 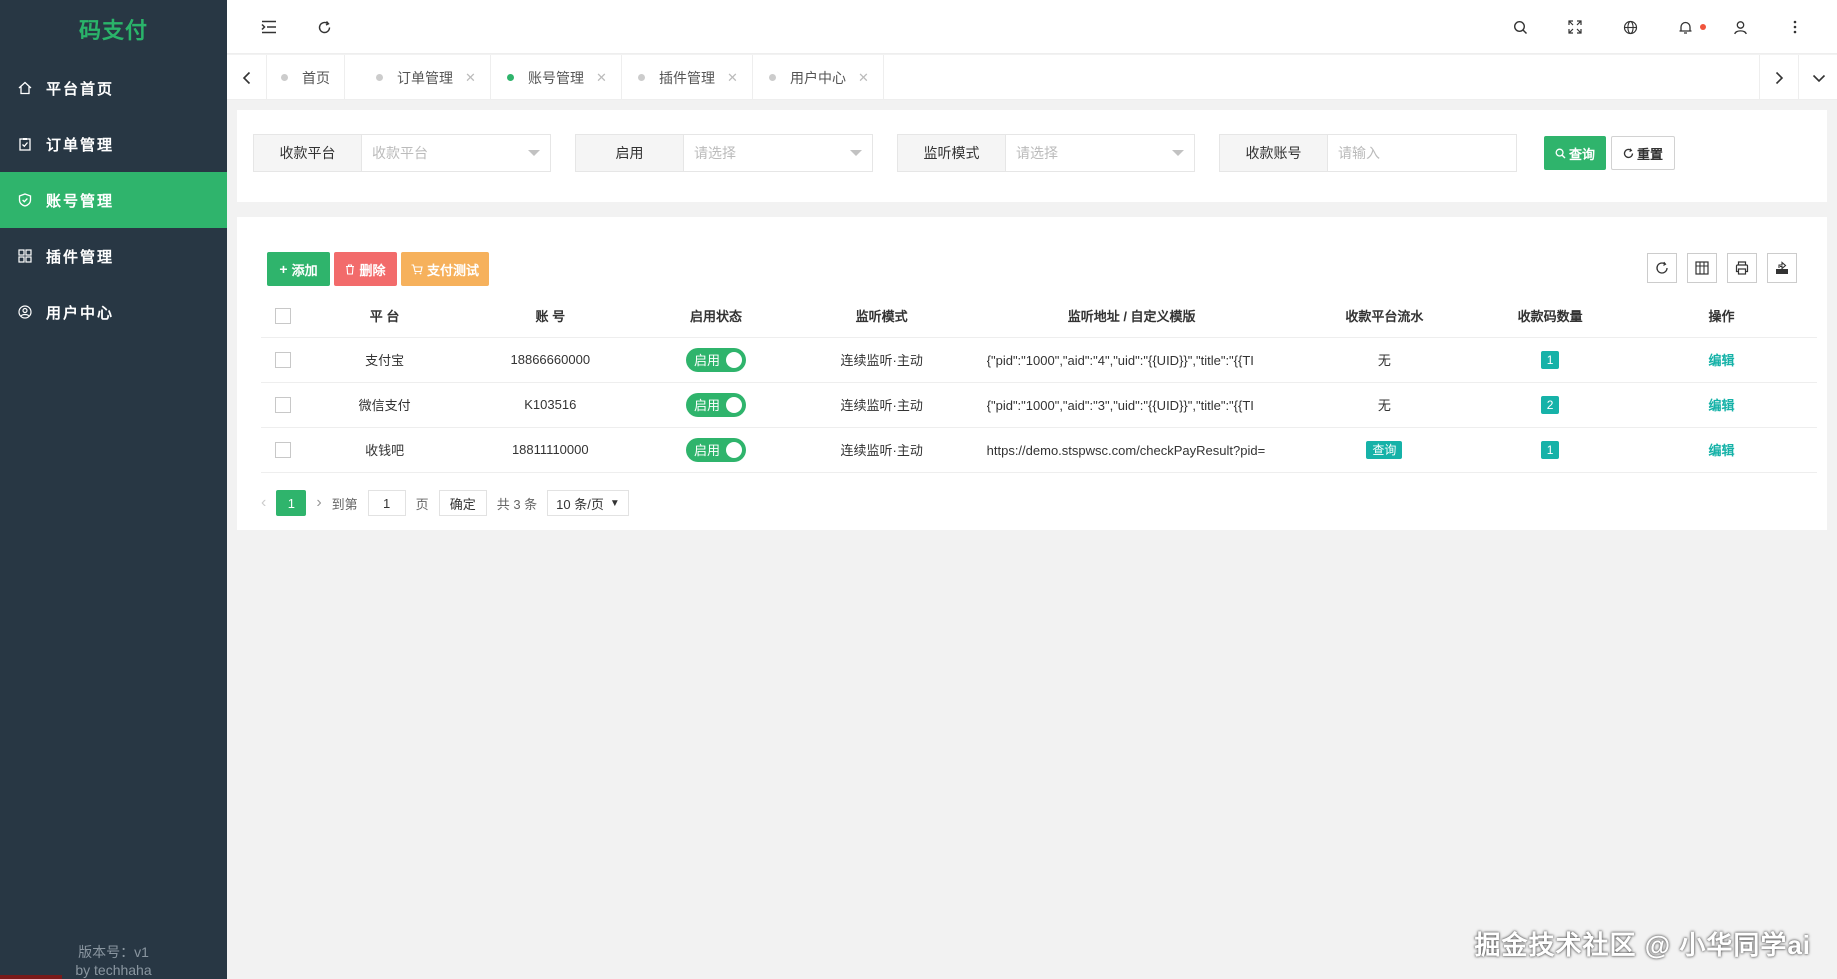 I want to click on pay-test-button: 支付测试, so click(x=445, y=269).